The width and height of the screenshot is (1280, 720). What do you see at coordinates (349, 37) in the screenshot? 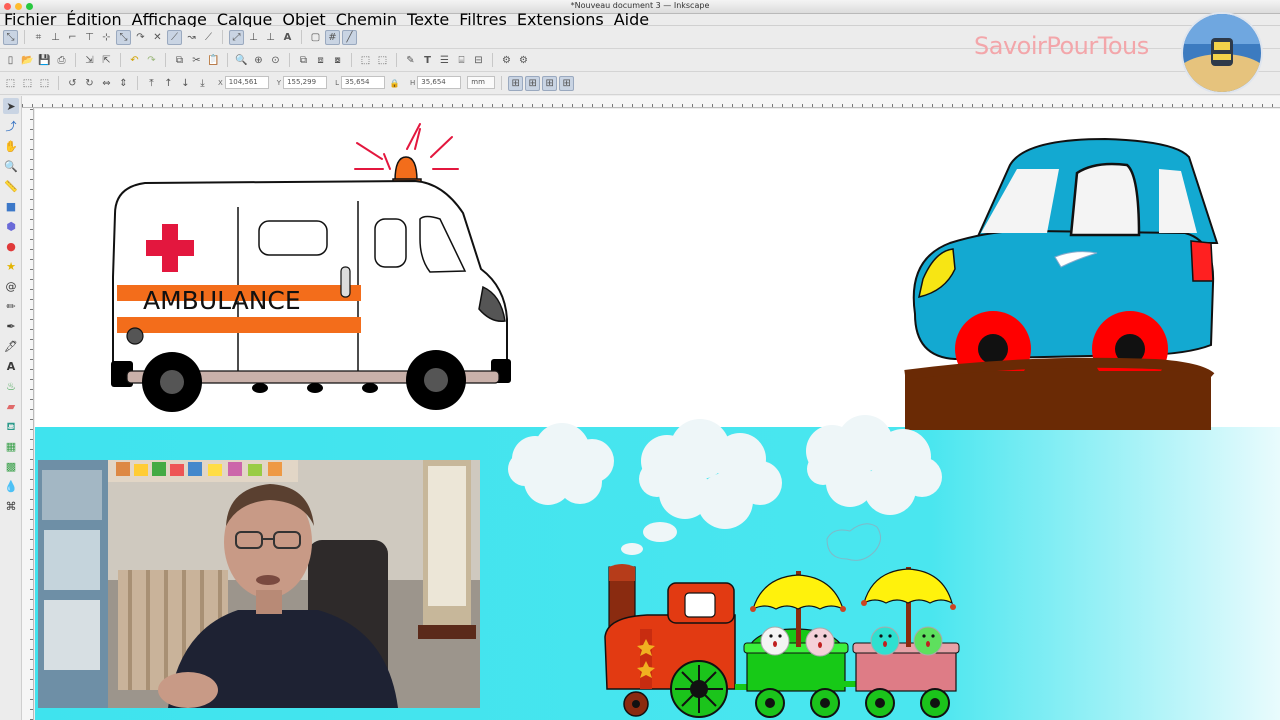
I see `snap-guide-icon: ╱` at bounding box center [349, 37].